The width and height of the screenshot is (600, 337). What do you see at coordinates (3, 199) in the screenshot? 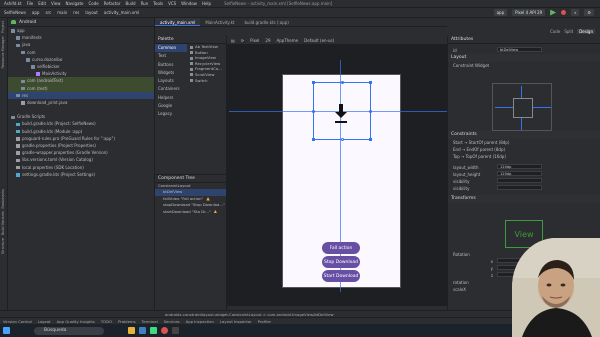
I see `tool-tab-bookmarks: Bookmarks` at bounding box center [3, 199].